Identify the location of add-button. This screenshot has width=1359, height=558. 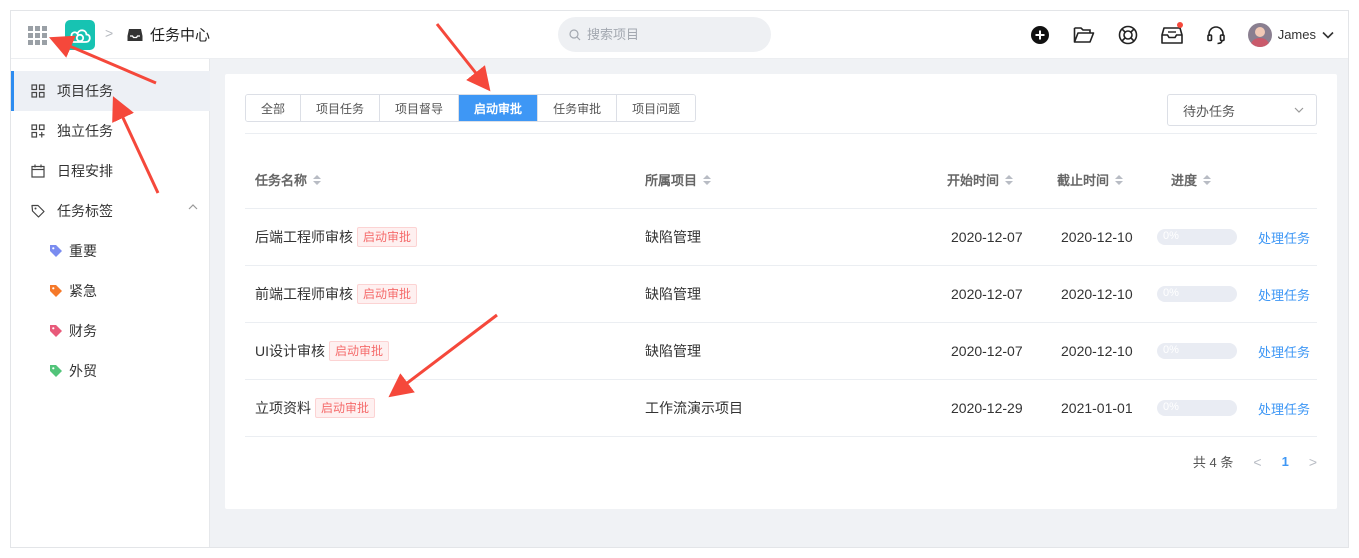
(1040, 34).